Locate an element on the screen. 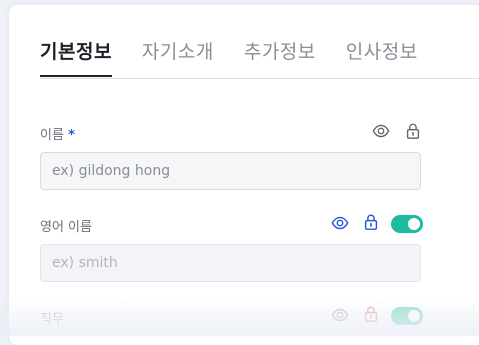 The height and width of the screenshot is (345, 479). job-toggle is located at coordinates (407, 316).